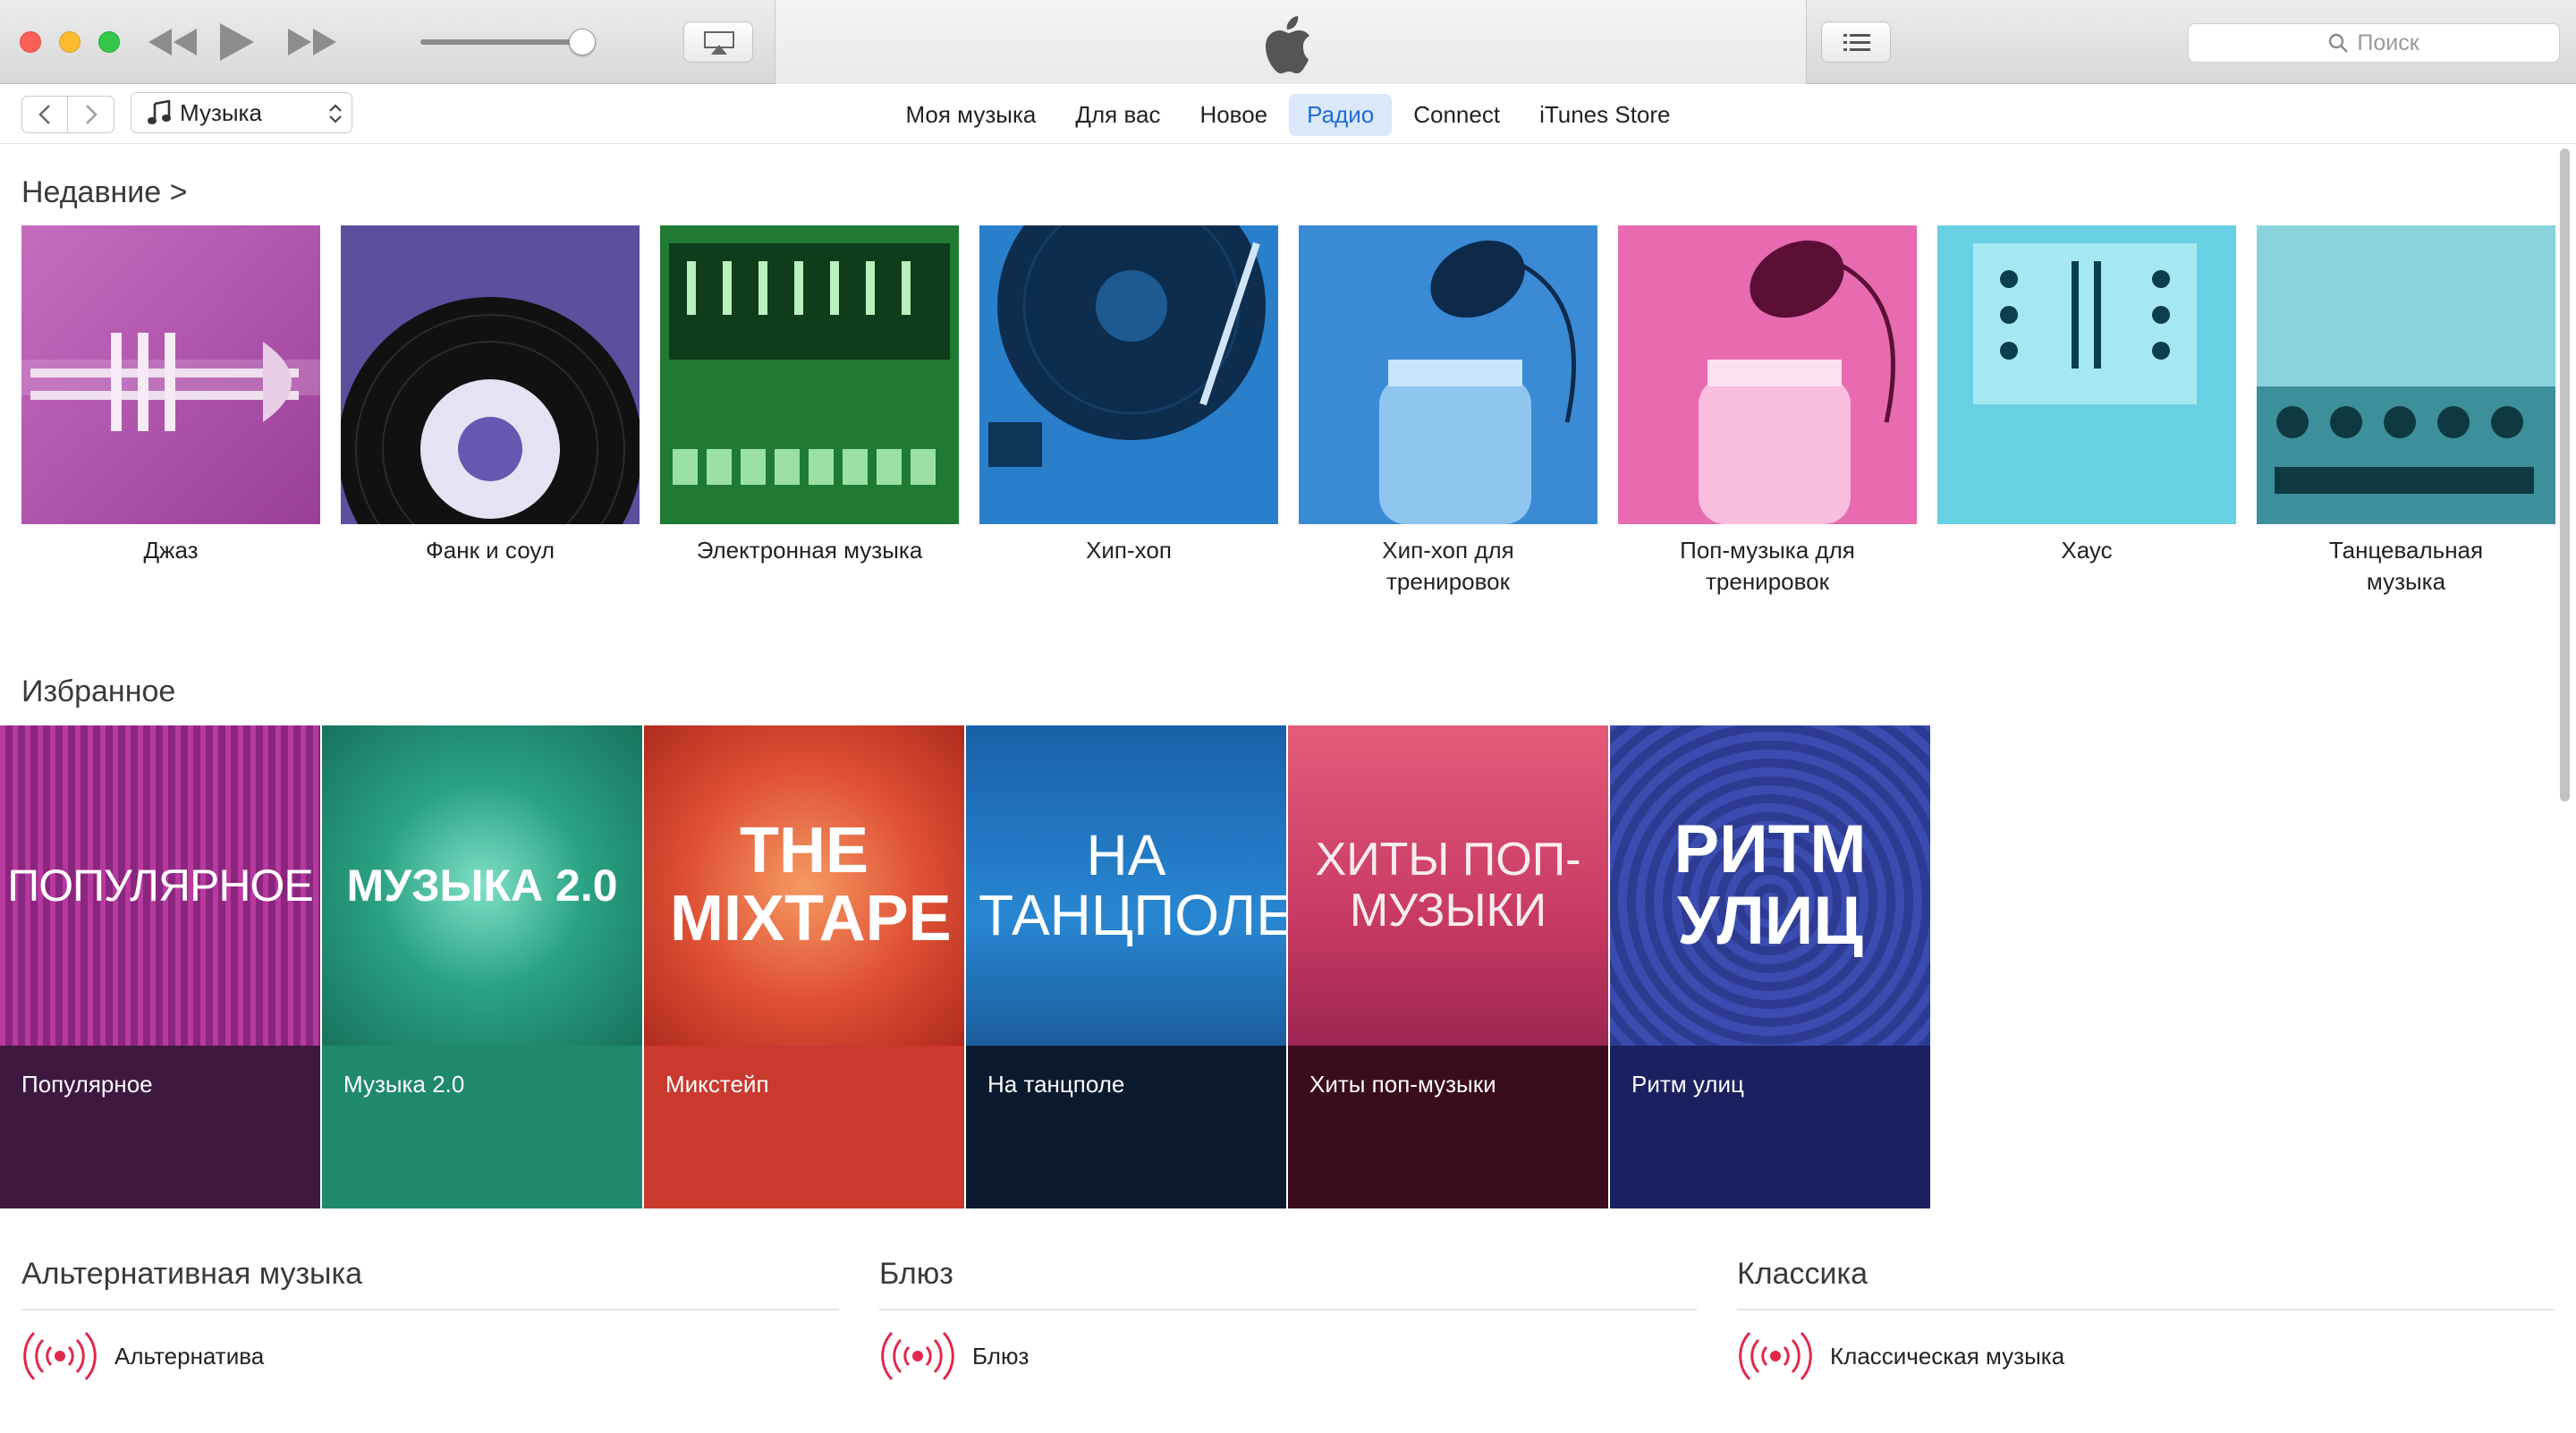  Describe the element at coordinates (189, 1355) in the screenshot. I see `station-label-alternative: Альтернатива` at that location.